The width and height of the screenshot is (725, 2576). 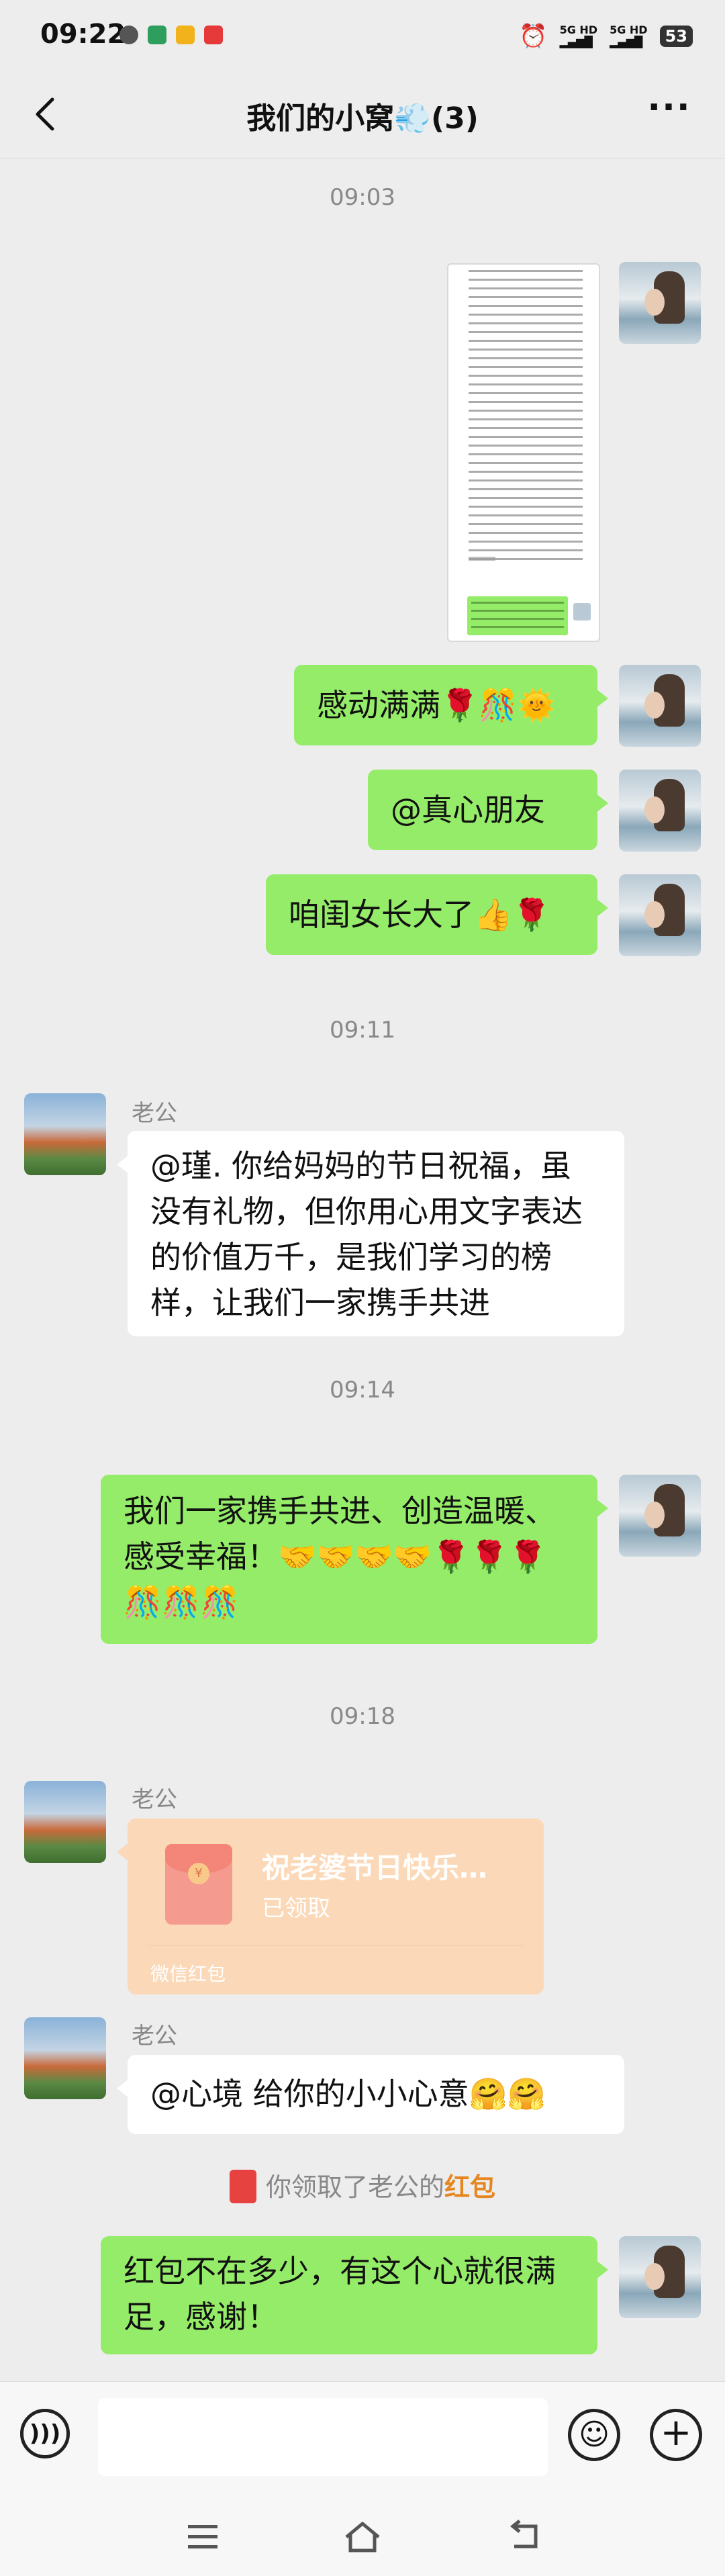 What do you see at coordinates (523, 2536) in the screenshot?
I see `back-icon` at bounding box center [523, 2536].